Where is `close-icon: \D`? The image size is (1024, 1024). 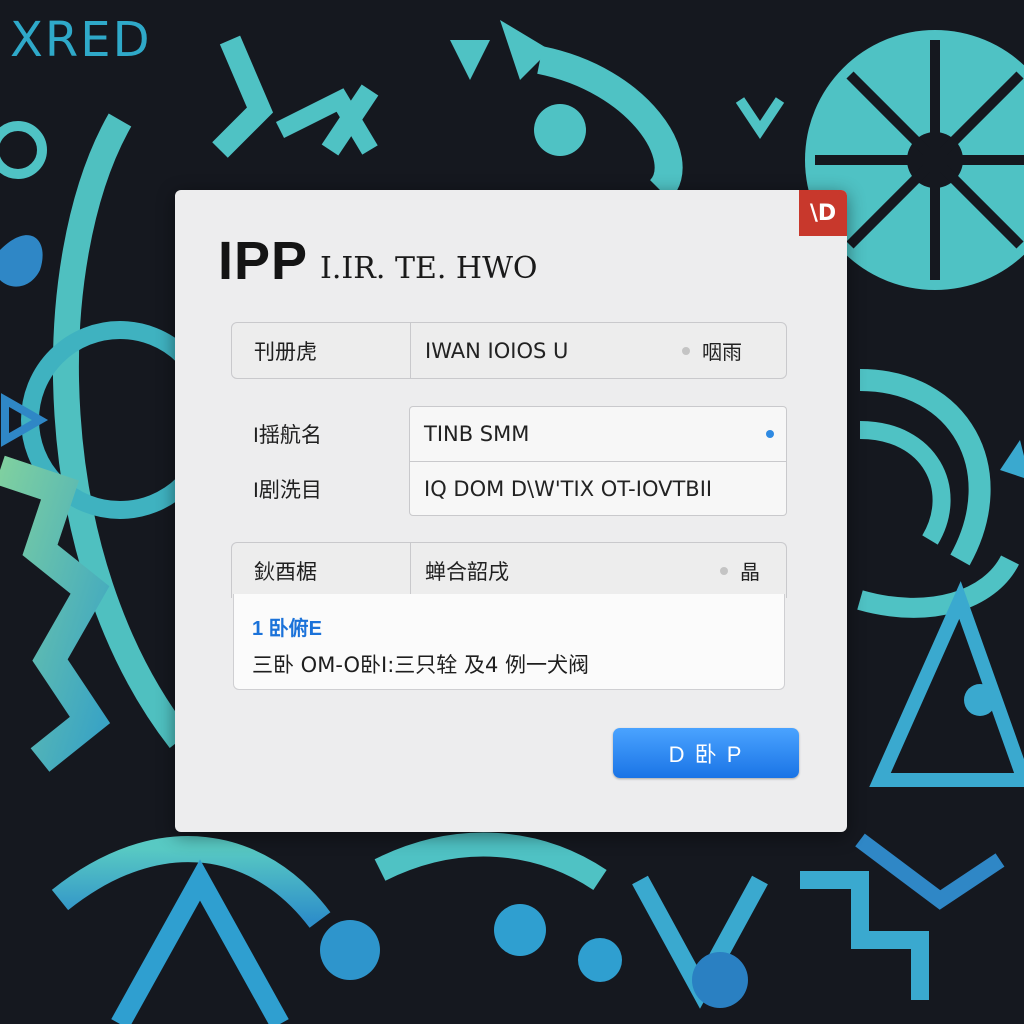
close-icon: \D is located at coordinates (823, 213).